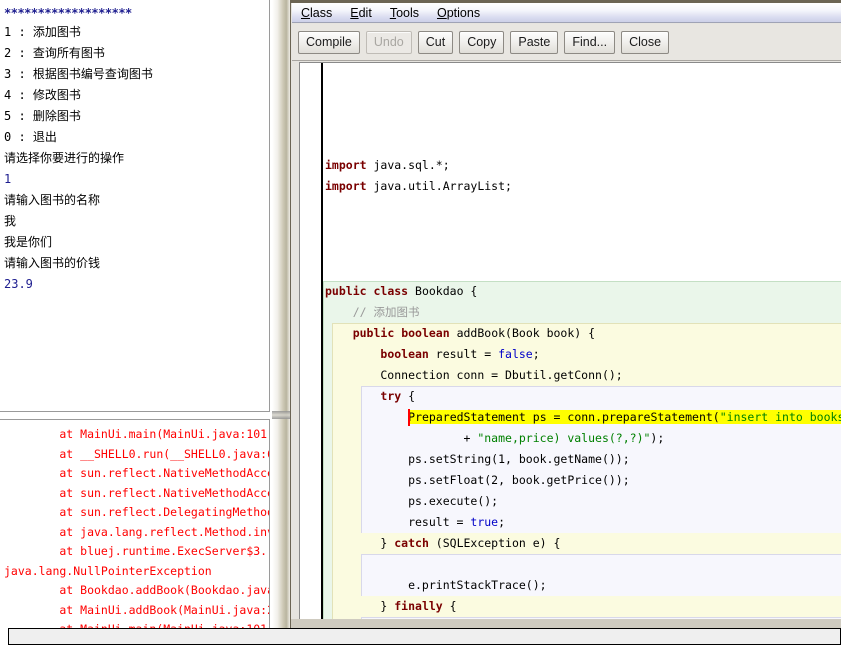 The width and height of the screenshot is (841, 645). I want to click on terminal-input-book-name-2: 我是你们, so click(28, 242).